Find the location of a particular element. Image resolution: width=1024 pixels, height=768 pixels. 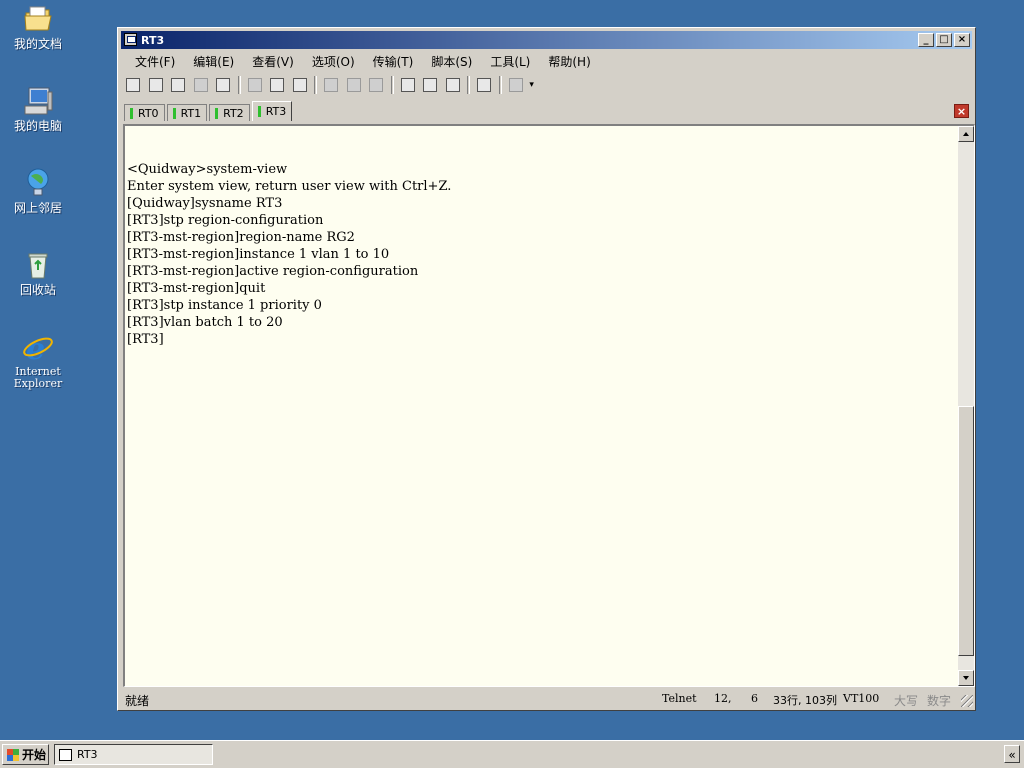

paste-button is located at coordinates (277, 85).